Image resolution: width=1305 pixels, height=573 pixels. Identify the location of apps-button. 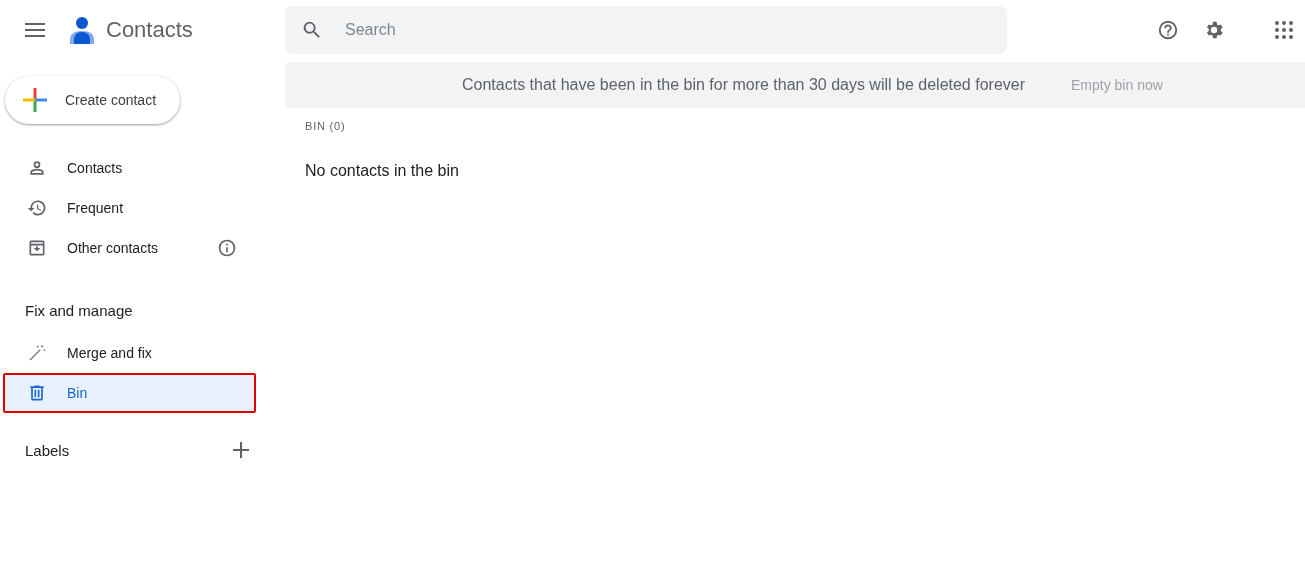
(1284, 30).